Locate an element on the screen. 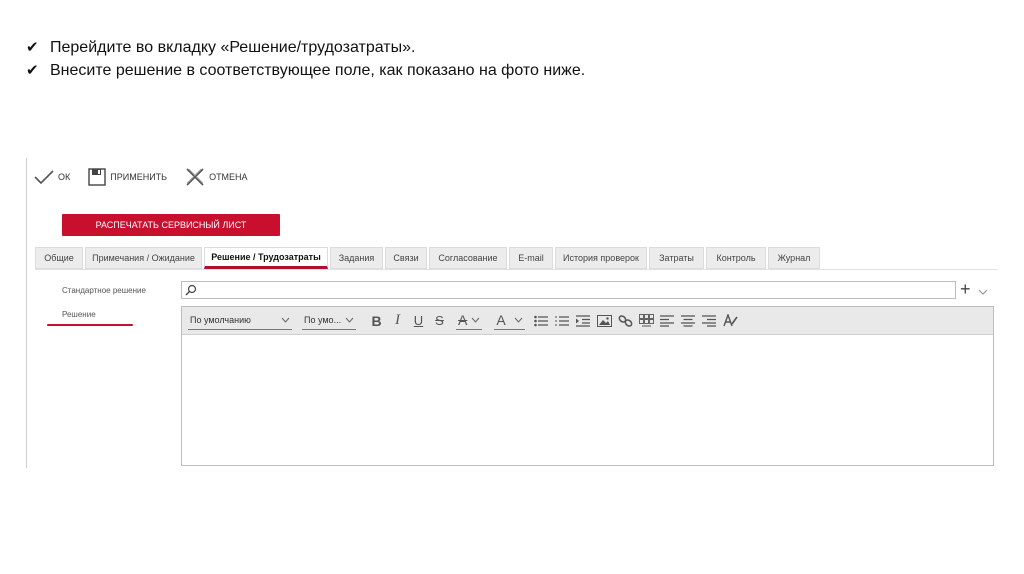  solution-label: Решение is located at coordinates (79, 314).